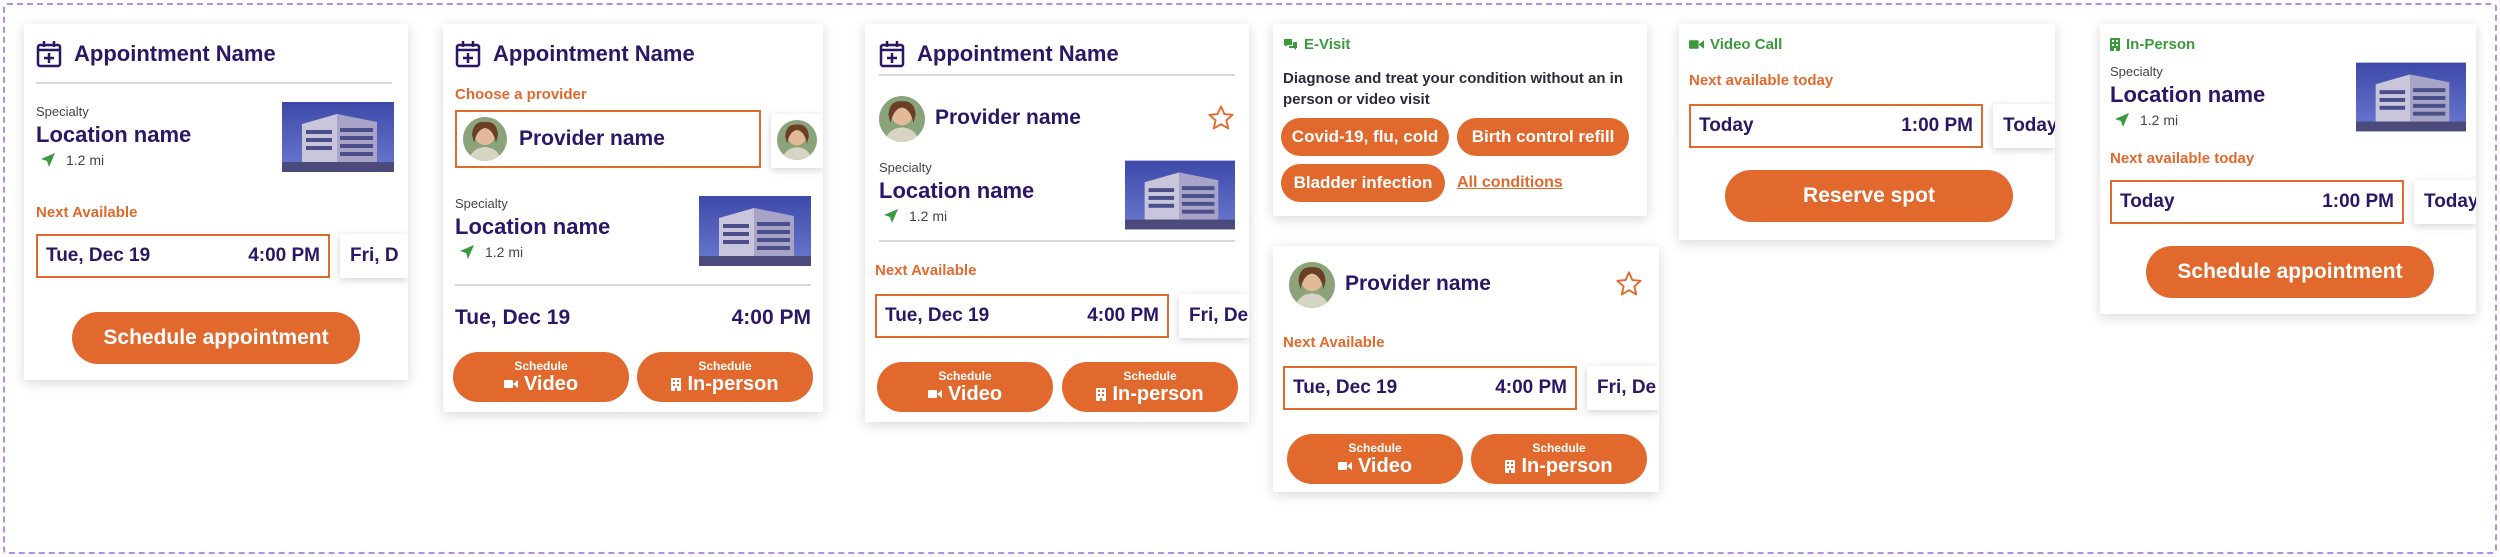 Image resolution: width=2500 pixels, height=557 pixels. I want to click on chat-bubbles-icon, so click(1290, 44).